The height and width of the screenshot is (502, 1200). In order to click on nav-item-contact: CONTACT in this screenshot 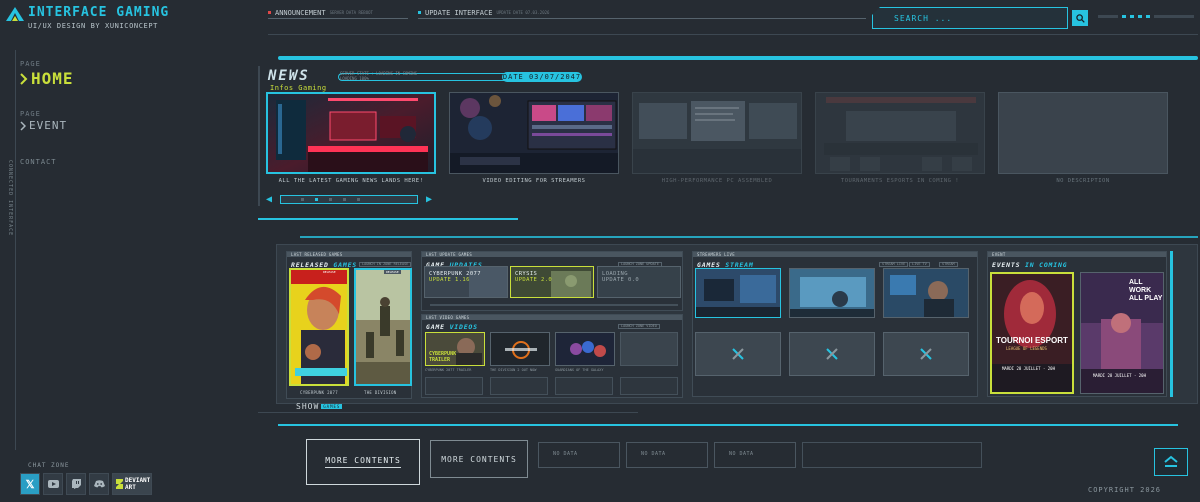, I will do `click(38, 162)`.